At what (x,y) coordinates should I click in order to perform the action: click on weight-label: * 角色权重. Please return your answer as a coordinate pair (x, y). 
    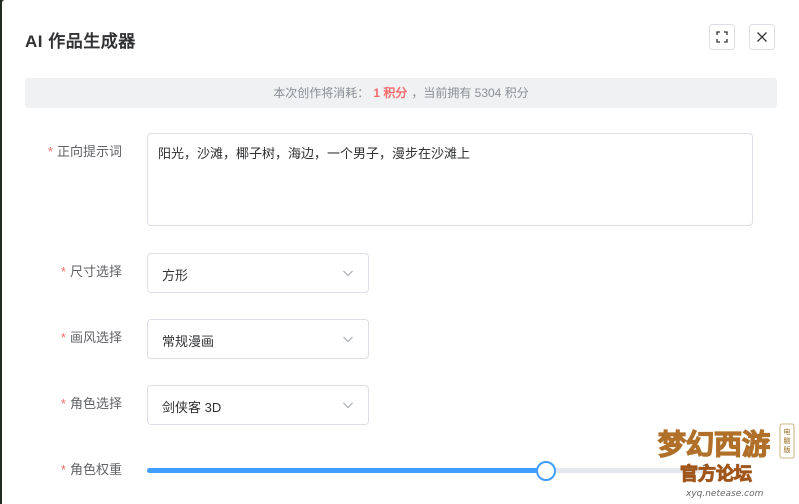
    Looking at the image, I should click on (62, 468).